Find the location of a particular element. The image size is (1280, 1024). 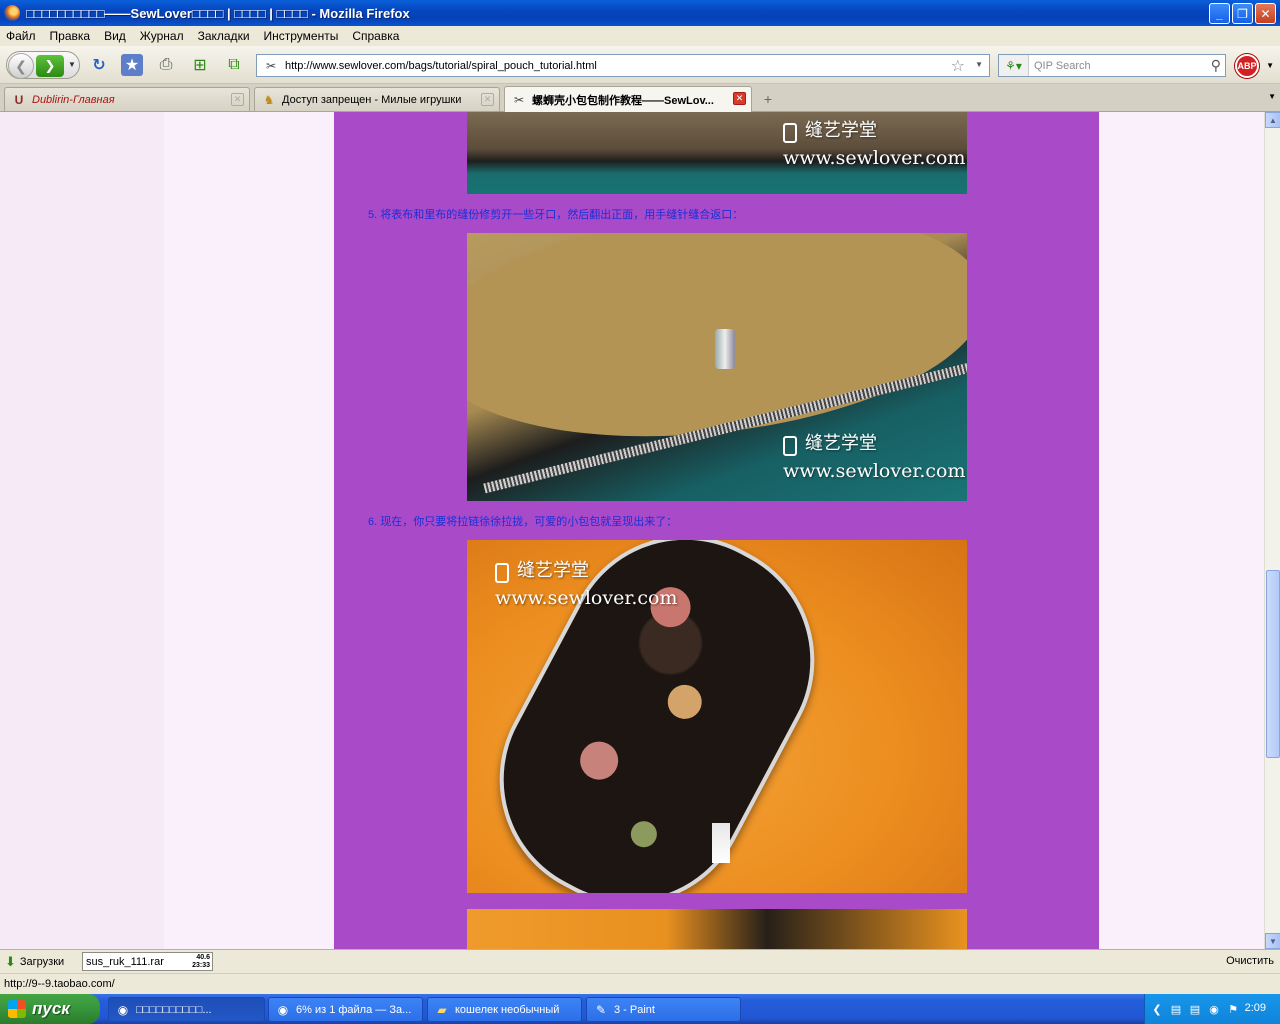

search-icon: ⚲ is located at coordinates (1216, 65).